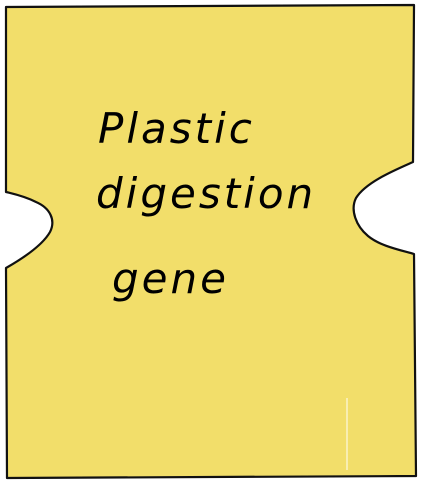 Image resolution: width=422 pixels, height=484 pixels. What do you see at coordinates (170, 278) in the screenshot?
I see `card-label-line-3: gene` at bounding box center [170, 278].